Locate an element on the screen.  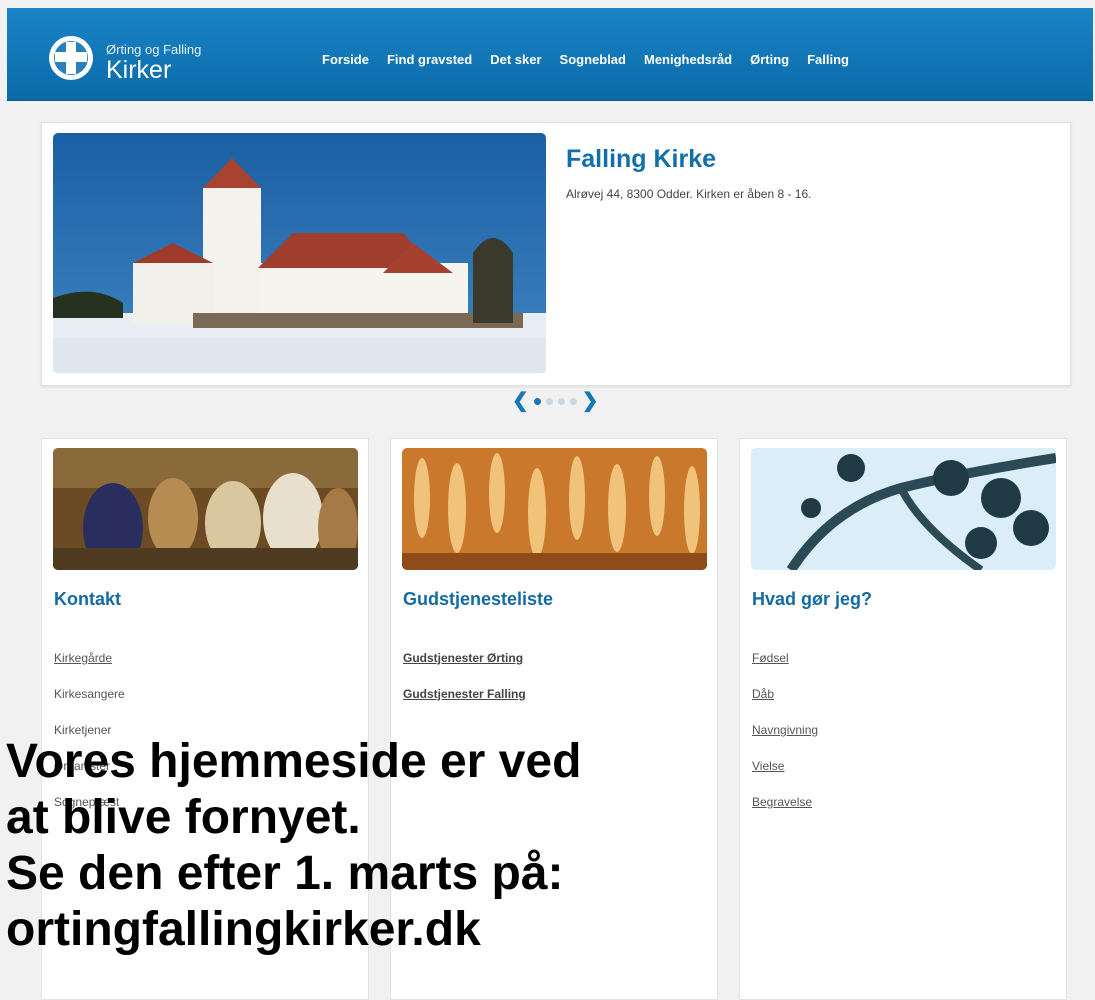
link-daab: Dåb is located at coordinates (785, 705).